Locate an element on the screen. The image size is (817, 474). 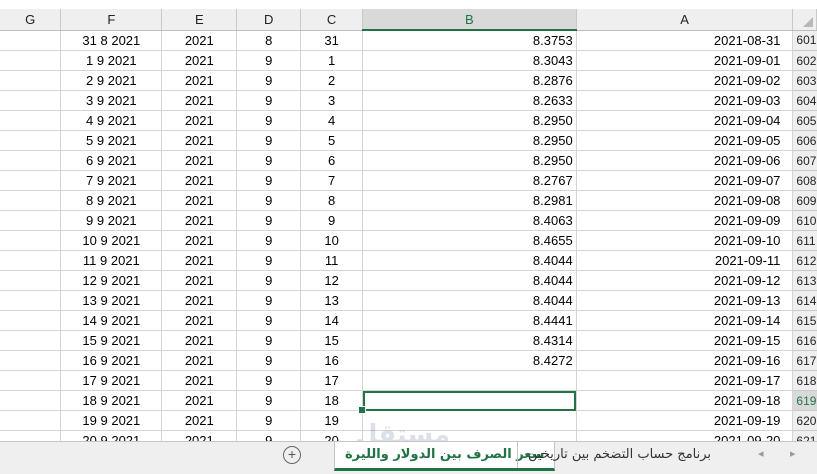
row-header: 603 is located at coordinates (804, 80).